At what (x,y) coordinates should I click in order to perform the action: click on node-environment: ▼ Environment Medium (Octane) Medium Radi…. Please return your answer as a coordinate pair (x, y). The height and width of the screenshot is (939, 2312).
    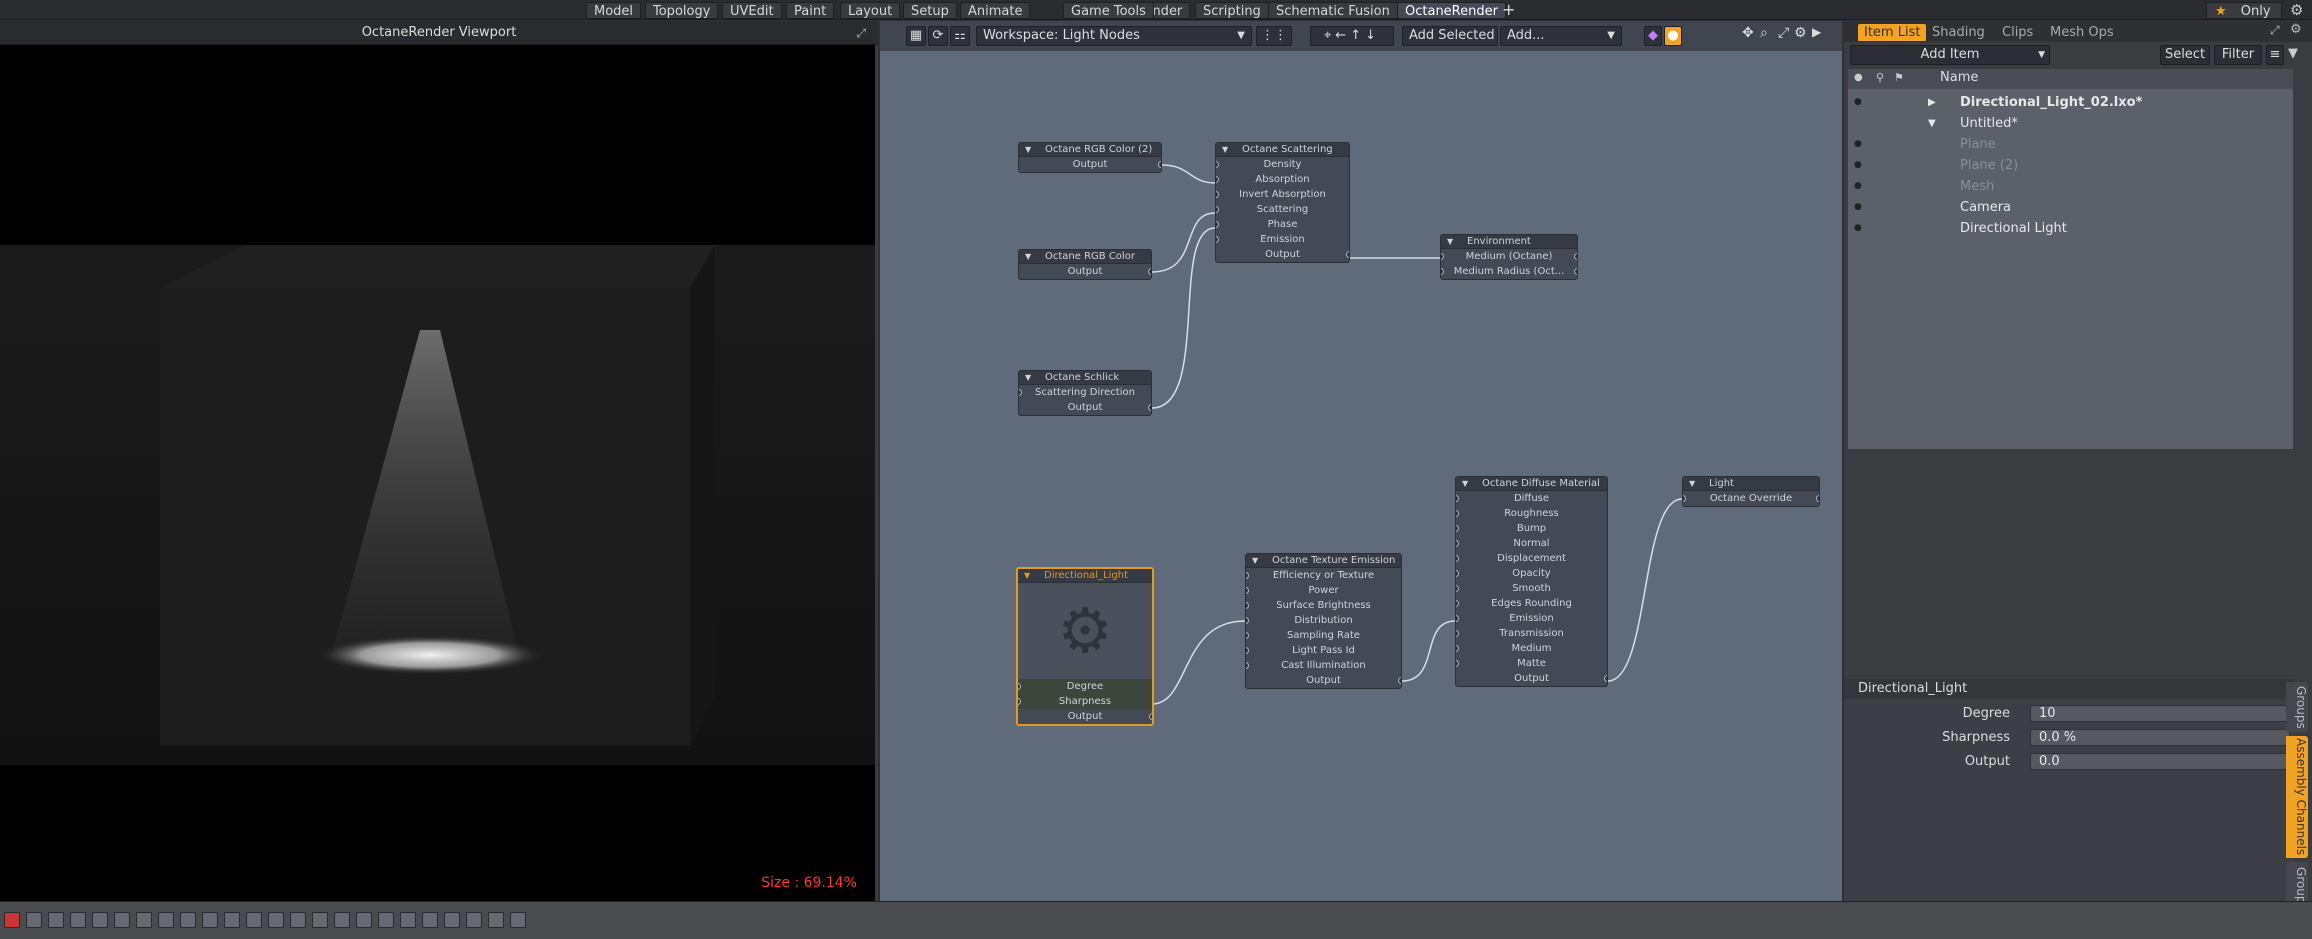
    Looking at the image, I should click on (1509, 257).